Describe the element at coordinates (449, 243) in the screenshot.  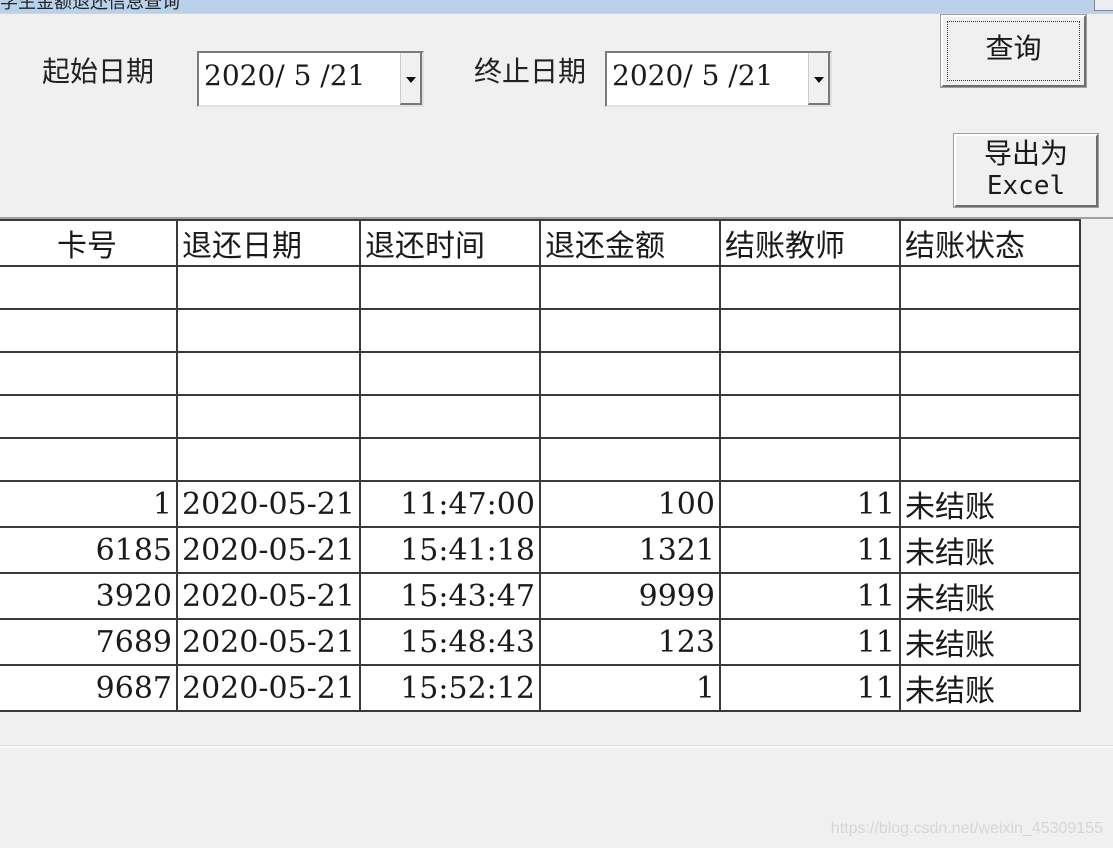
I see `col-header-time: 退还时间` at that location.